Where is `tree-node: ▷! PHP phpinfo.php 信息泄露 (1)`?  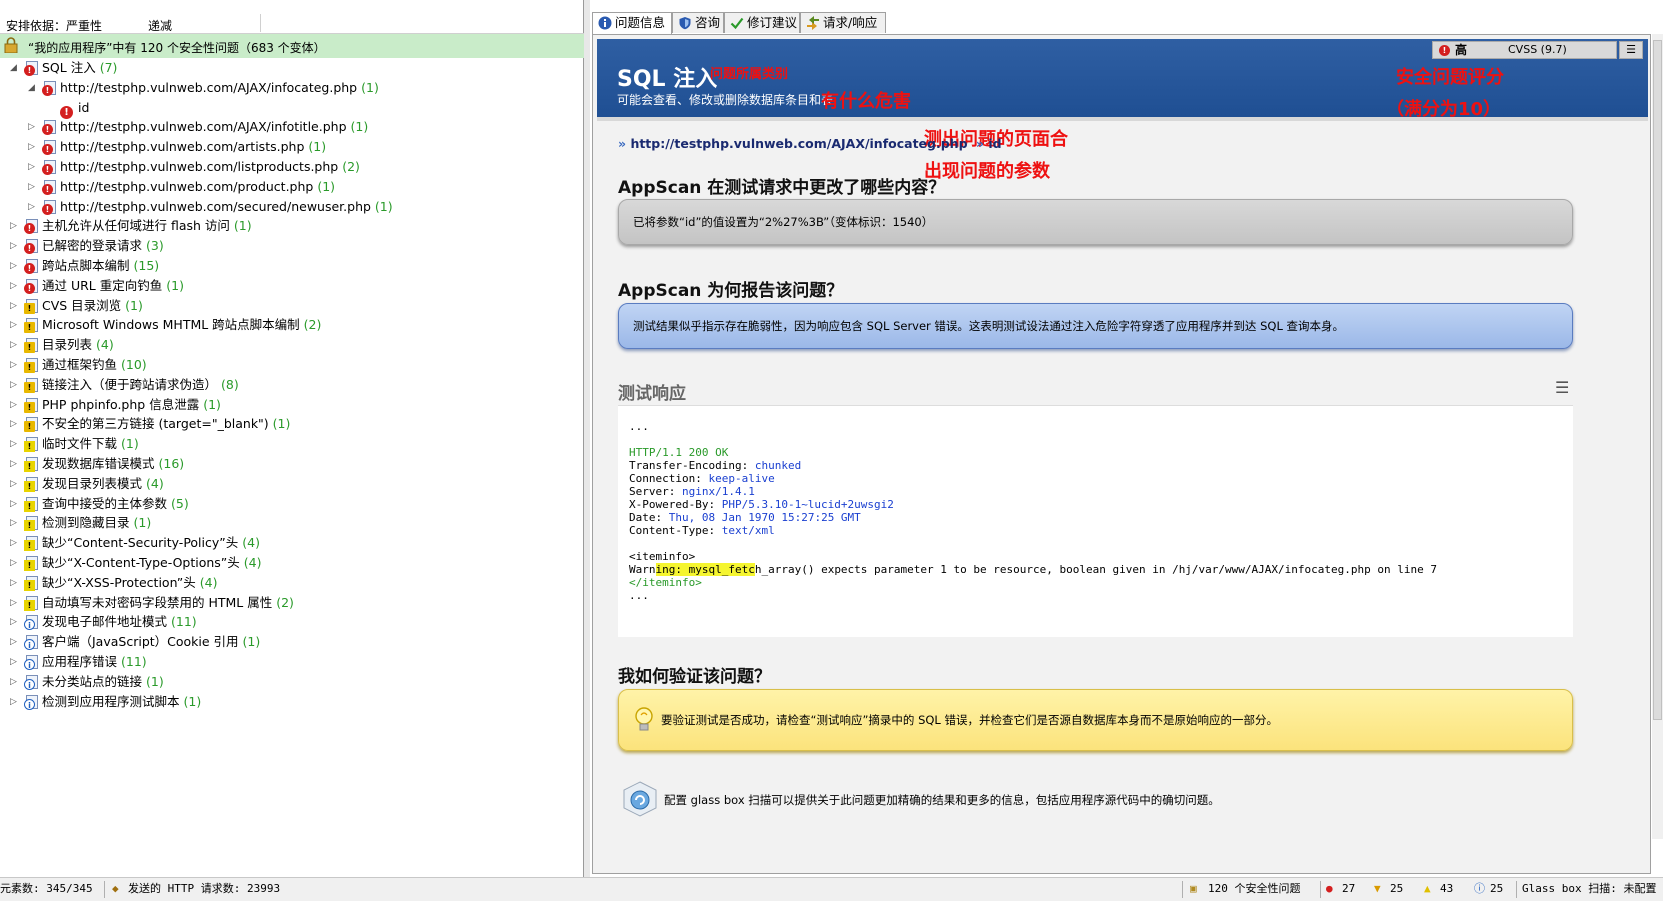 tree-node: ▷! PHP phpinfo.php 信息泄露 (1) is located at coordinates (292, 405).